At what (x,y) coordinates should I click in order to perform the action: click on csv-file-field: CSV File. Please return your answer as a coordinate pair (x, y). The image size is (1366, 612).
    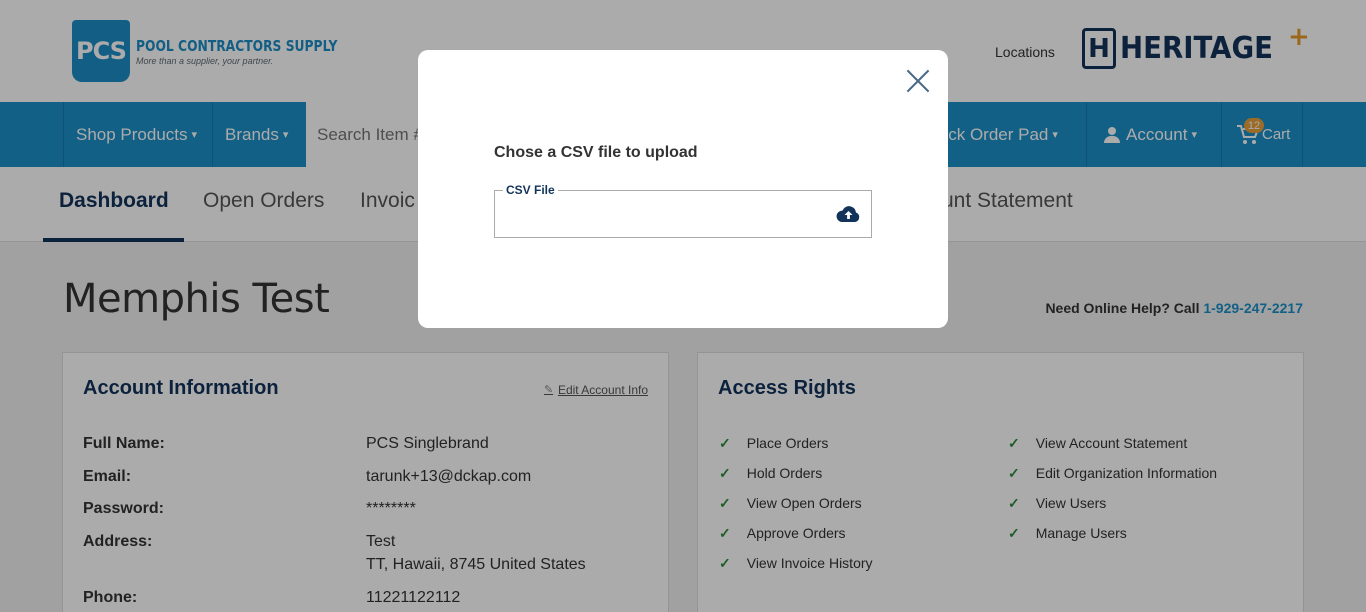
    Looking at the image, I should click on (683, 210).